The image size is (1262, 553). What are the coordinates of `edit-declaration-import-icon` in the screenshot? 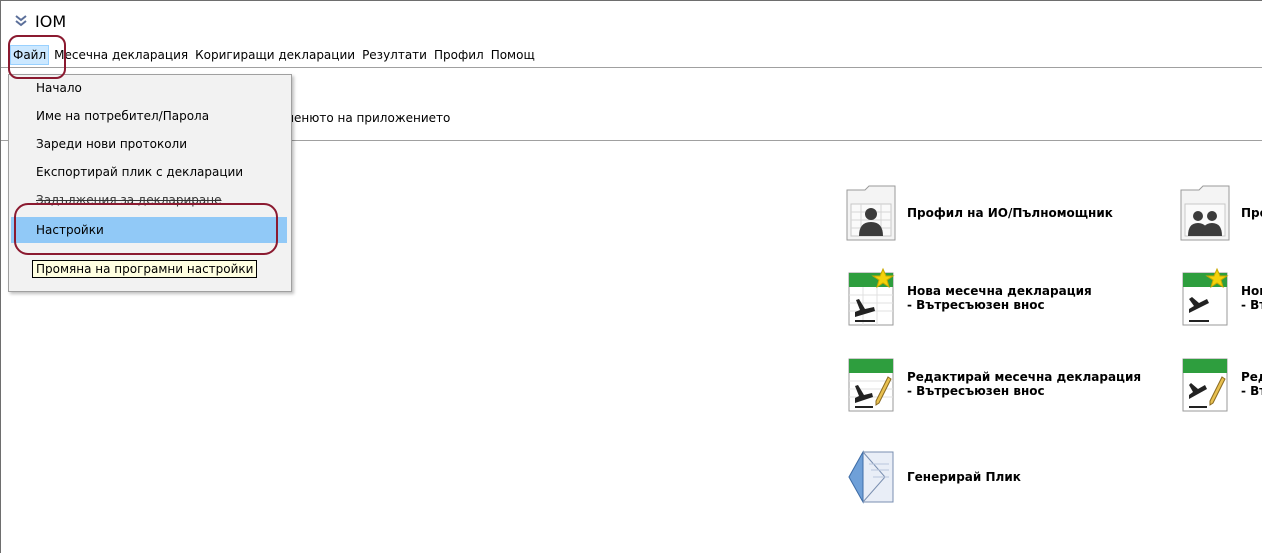 It's located at (871, 385).